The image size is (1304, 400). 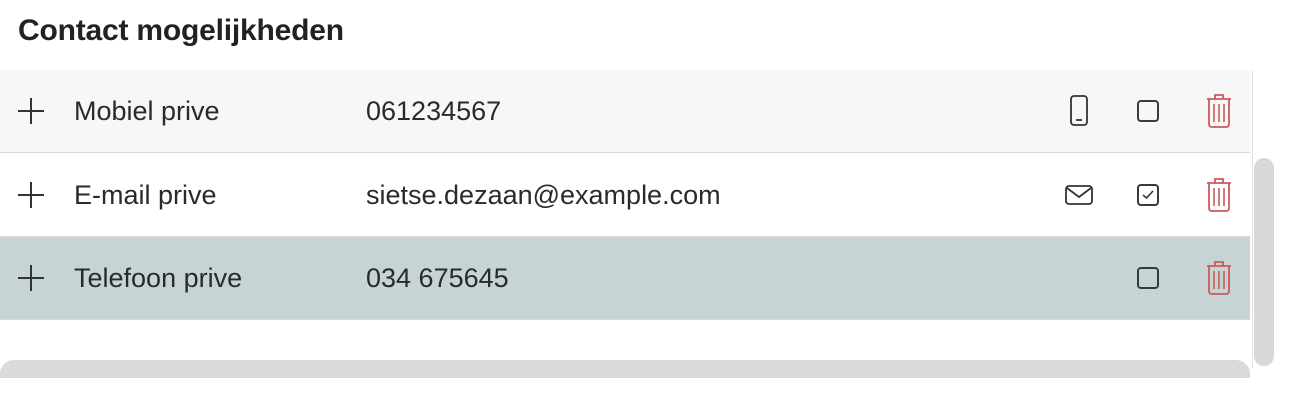 What do you see at coordinates (1079, 195) in the screenshot?
I see `envelope-icon` at bounding box center [1079, 195].